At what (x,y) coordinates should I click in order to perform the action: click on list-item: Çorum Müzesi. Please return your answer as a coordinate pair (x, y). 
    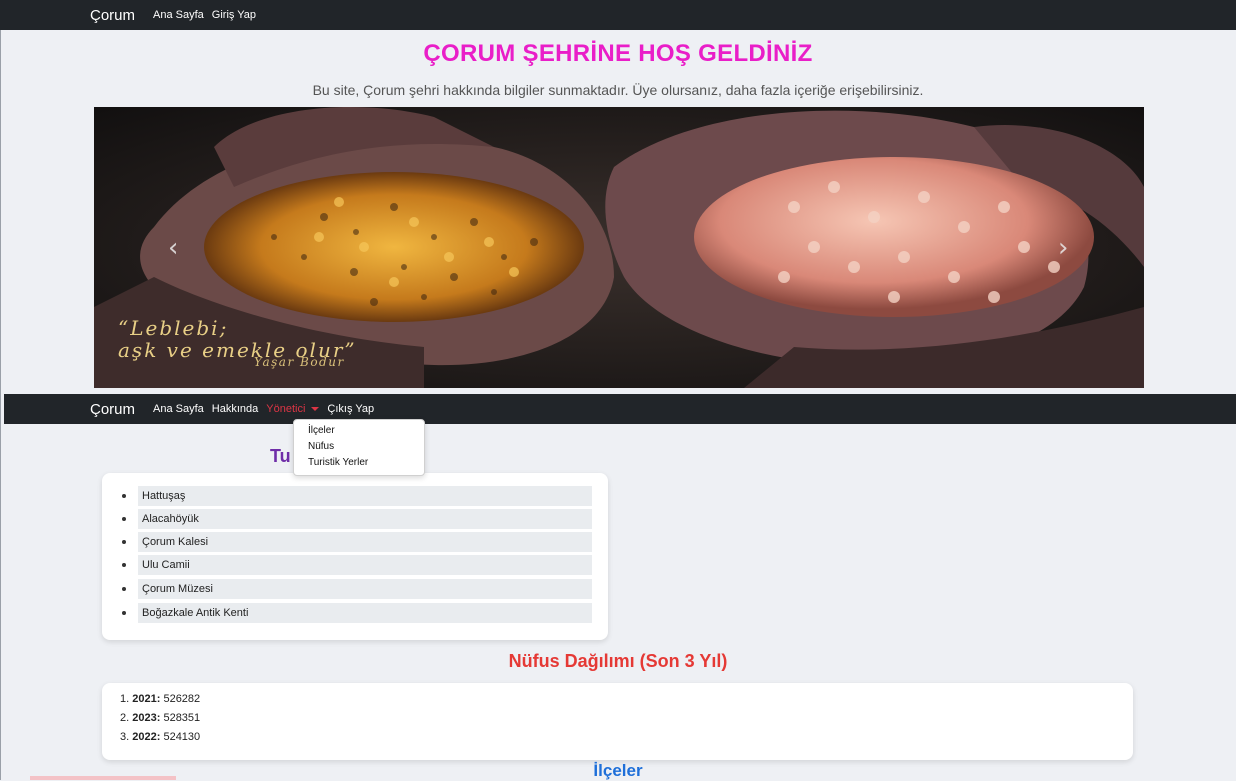
    Looking at the image, I should click on (355, 589).